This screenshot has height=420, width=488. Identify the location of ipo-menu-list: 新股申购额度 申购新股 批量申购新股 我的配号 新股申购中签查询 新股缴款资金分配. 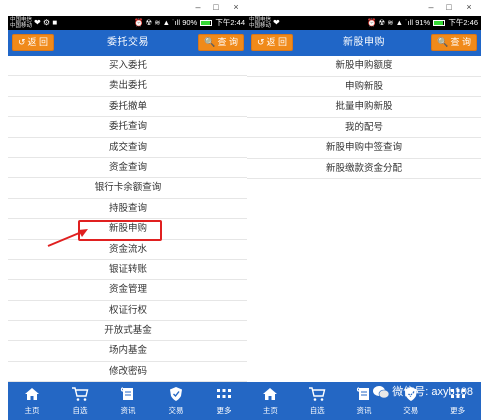
(364, 117).